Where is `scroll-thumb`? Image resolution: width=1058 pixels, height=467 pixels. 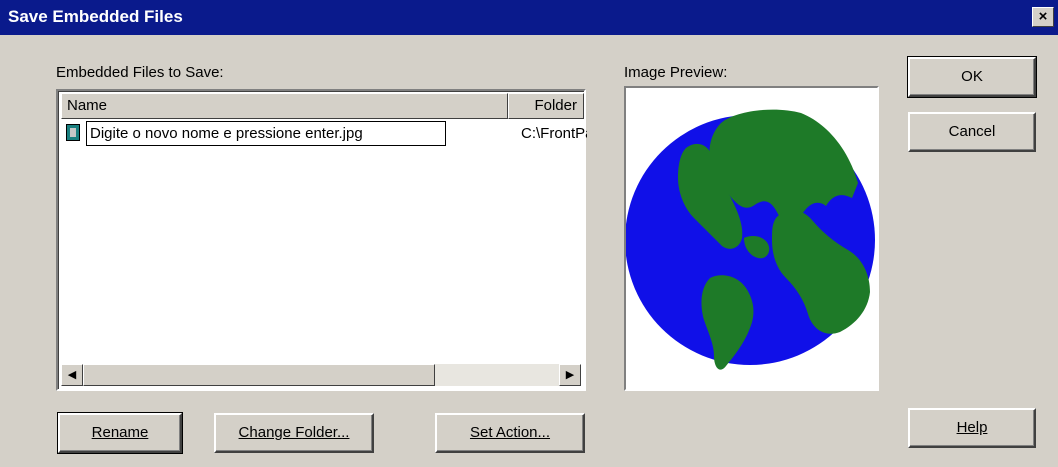 scroll-thumb is located at coordinates (259, 375).